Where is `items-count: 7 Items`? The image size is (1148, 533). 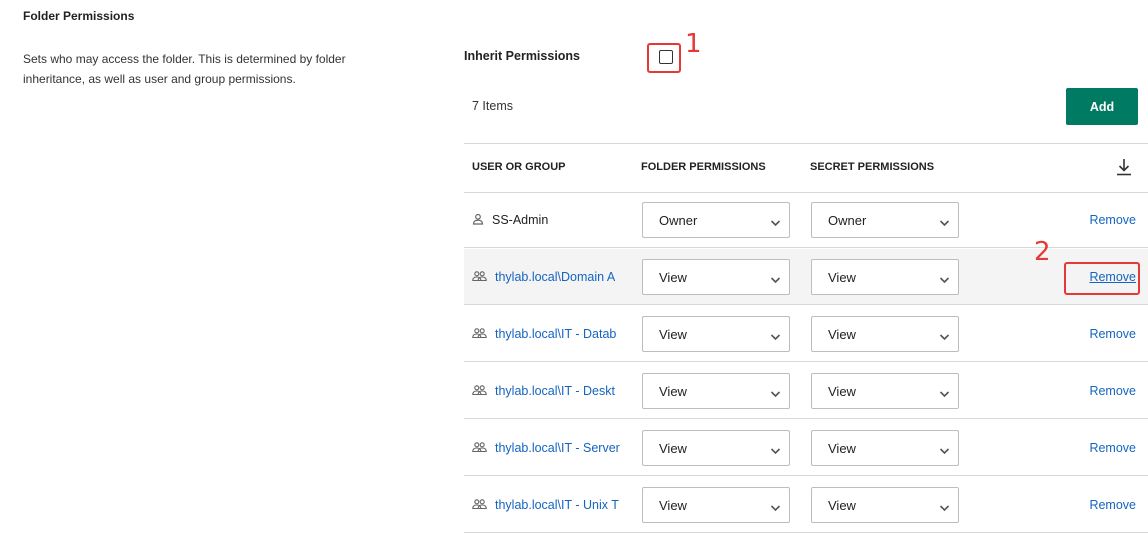
items-count: 7 Items is located at coordinates (492, 106).